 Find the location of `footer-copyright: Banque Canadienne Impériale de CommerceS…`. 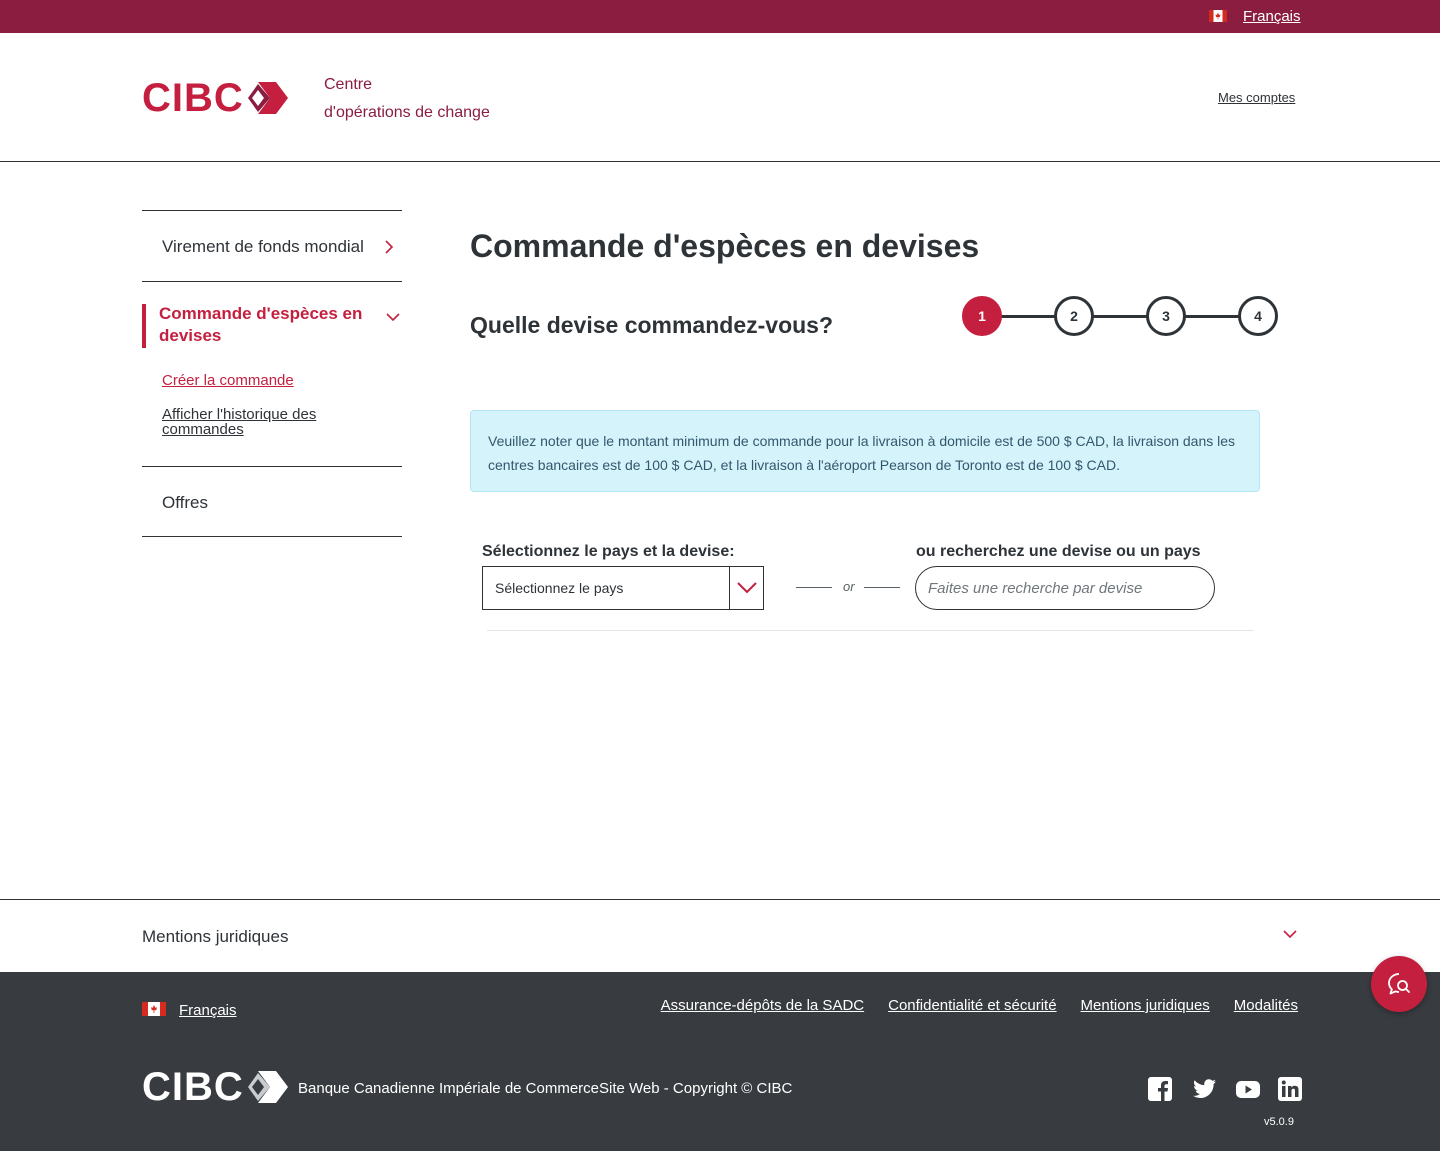

footer-copyright: Banque Canadienne Impériale de CommerceS… is located at coordinates (545, 1088).